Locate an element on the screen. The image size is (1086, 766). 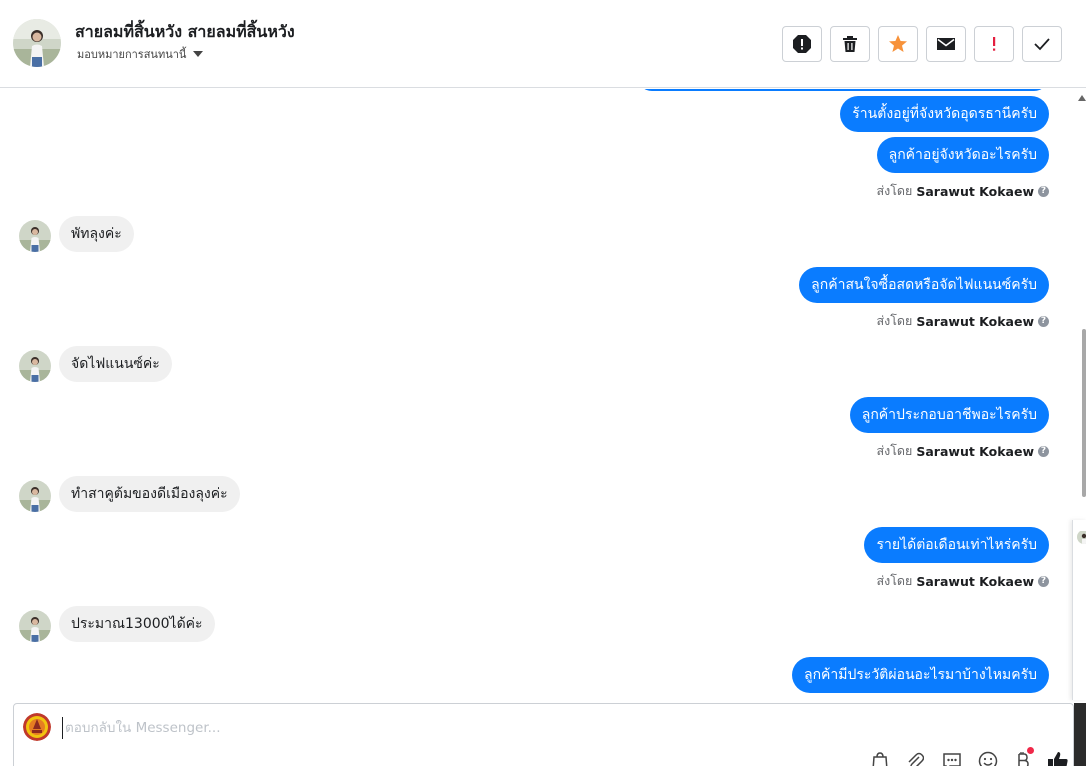
side-panel-edge is located at coordinates (1079, 610).